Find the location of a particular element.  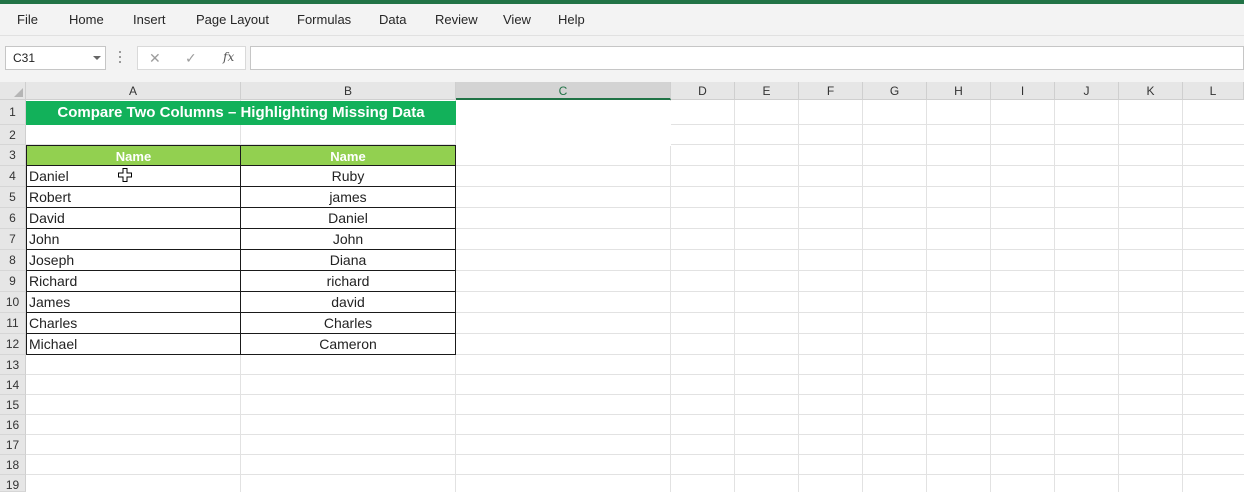

cell-a: Daniel is located at coordinates (133, 176).